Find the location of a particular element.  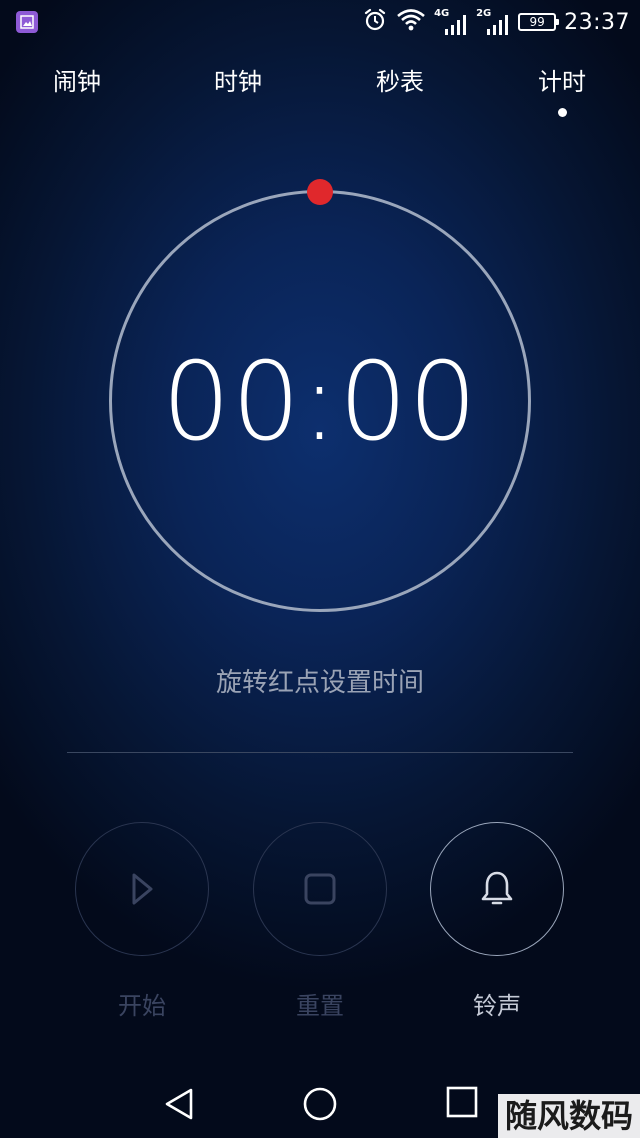

back-icon is located at coordinates (179, 1106).